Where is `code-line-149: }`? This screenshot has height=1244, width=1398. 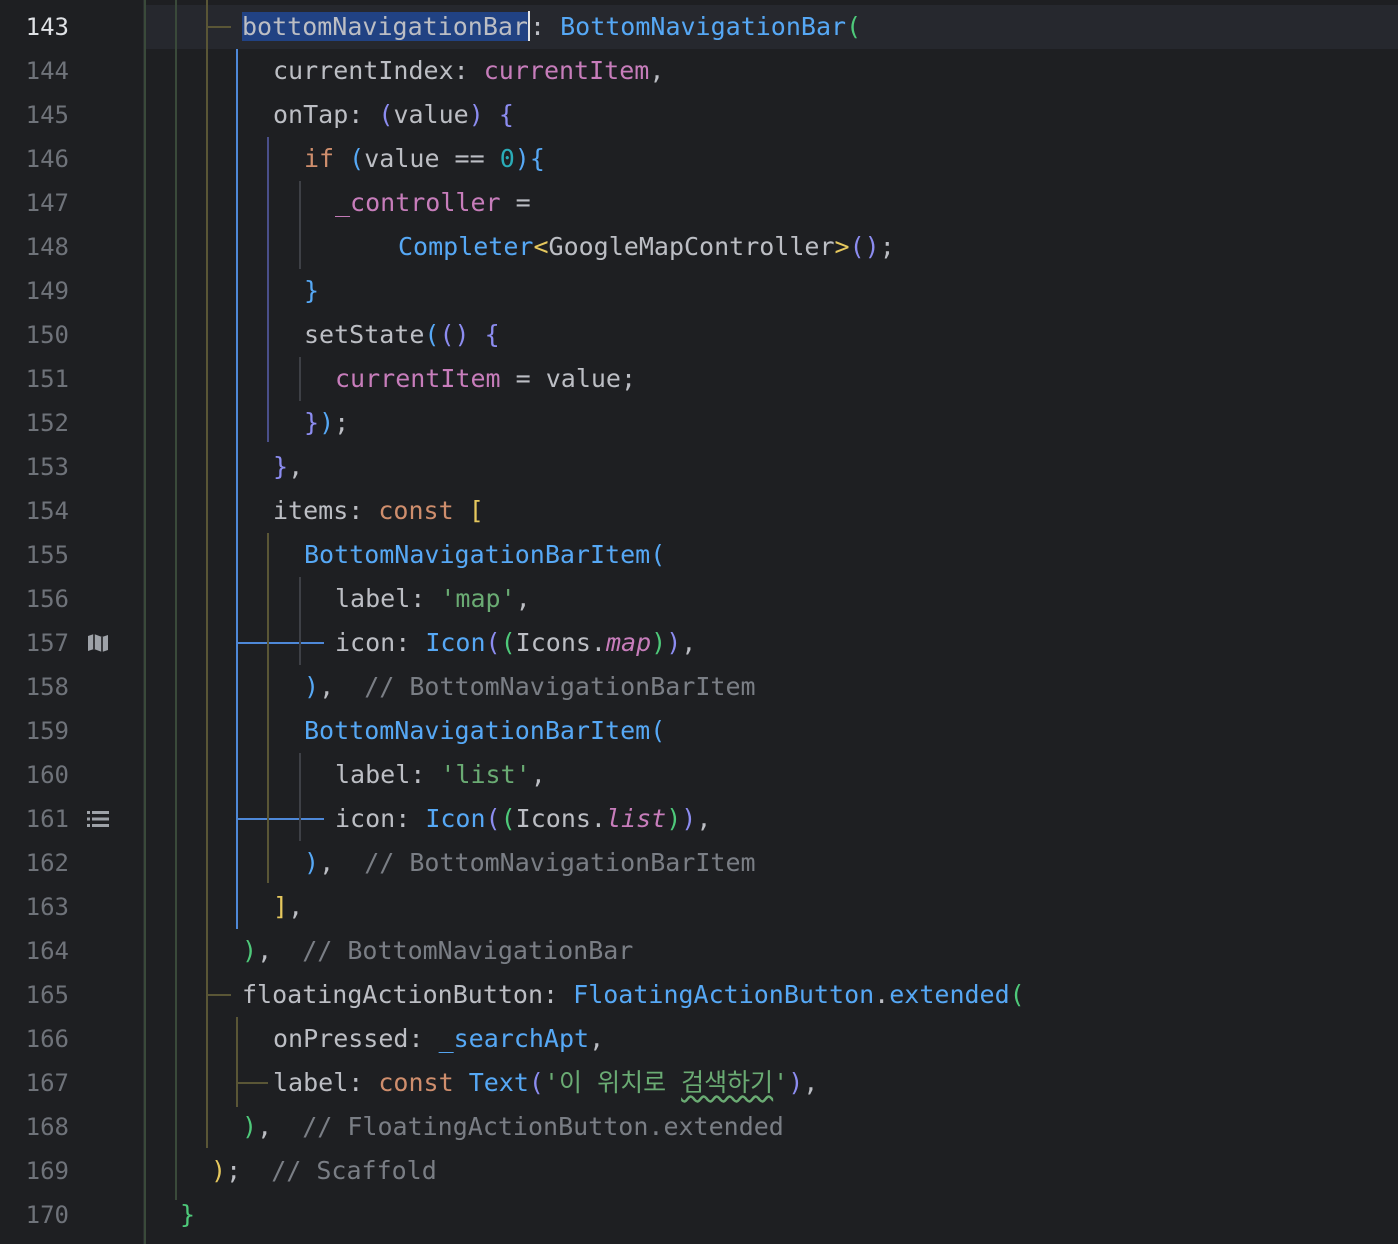
code-line-149: } is located at coordinates (311, 291).